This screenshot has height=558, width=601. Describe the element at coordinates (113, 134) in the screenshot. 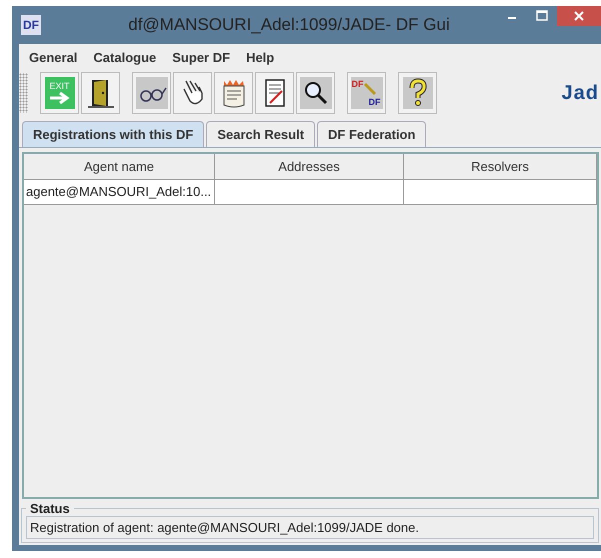

I see `tab: Registrations with this DF` at that location.